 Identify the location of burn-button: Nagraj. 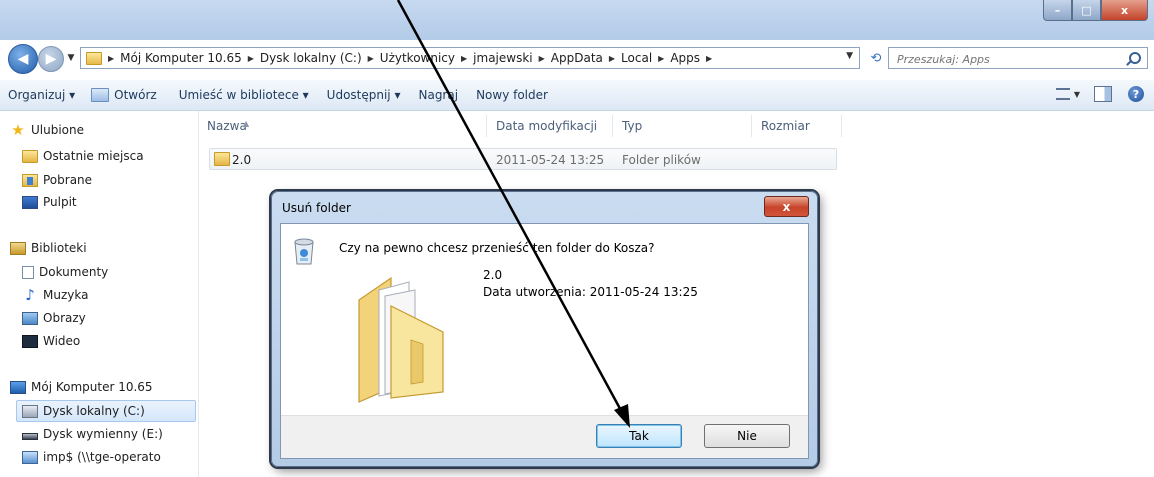
(438, 95).